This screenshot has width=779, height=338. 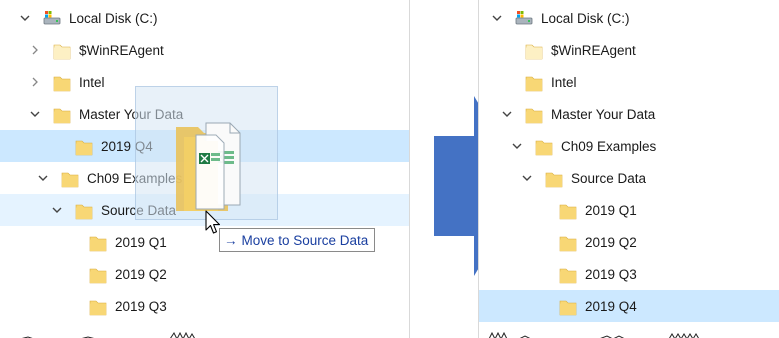 I want to click on tree-item-label: Ch09 Examples, so click(x=609, y=146).